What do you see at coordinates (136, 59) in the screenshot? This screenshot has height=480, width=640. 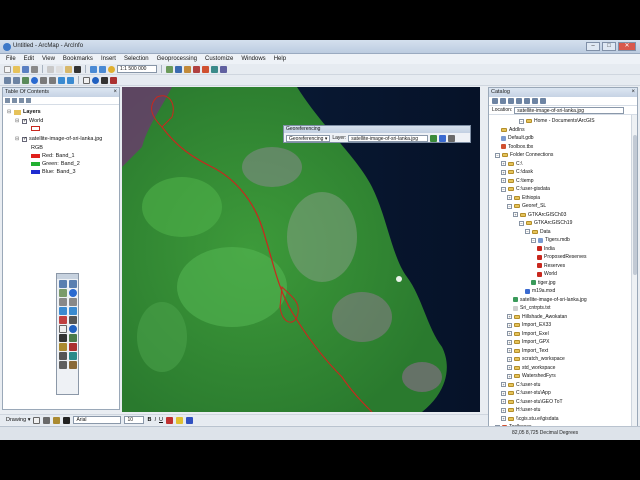 I see `menu-selection: Selection` at bounding box center [136, 59].